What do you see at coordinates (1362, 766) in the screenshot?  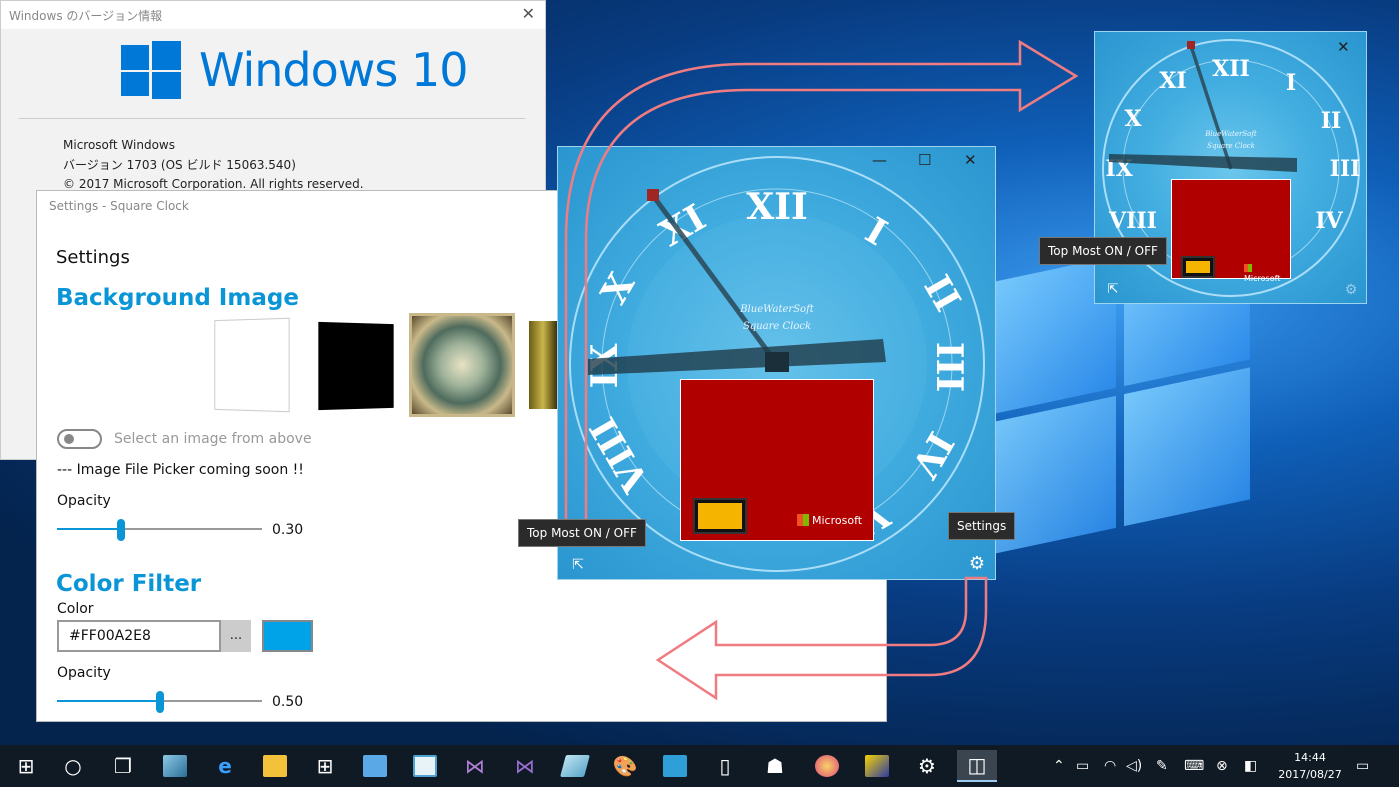 I see `action-center-icon: ▭` at bounding box center [1362, 766].